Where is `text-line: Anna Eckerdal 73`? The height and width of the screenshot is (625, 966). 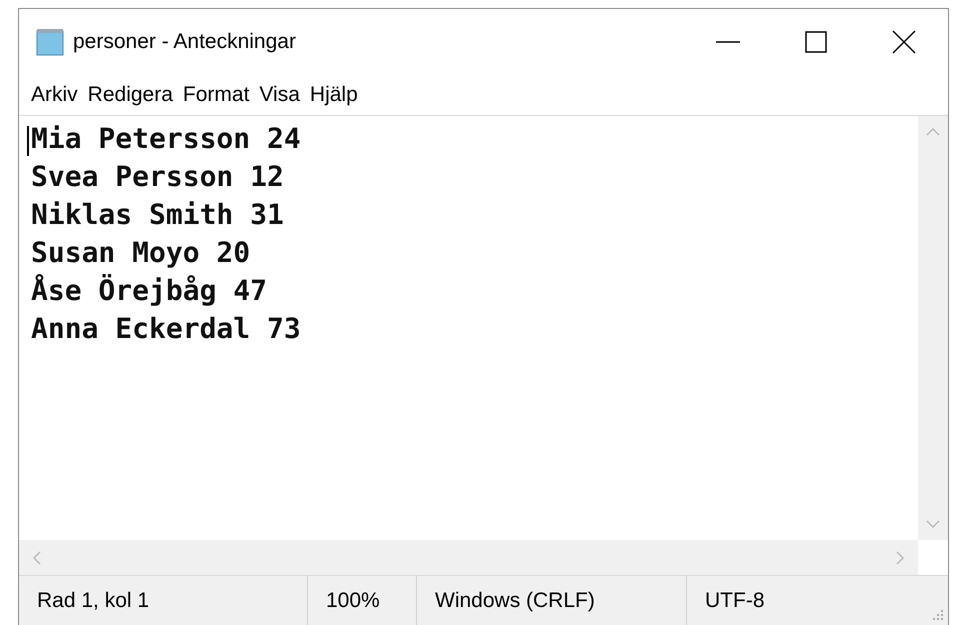 text-line: Anna Eckerdal 73 is located at coordinates (166, 329).